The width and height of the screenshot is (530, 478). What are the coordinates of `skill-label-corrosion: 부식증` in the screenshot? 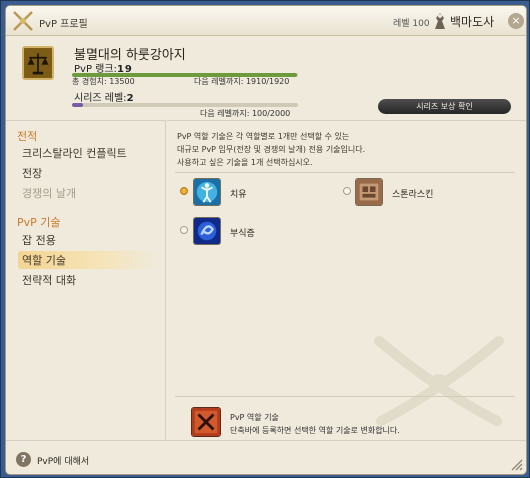 It's located at (242, 234).